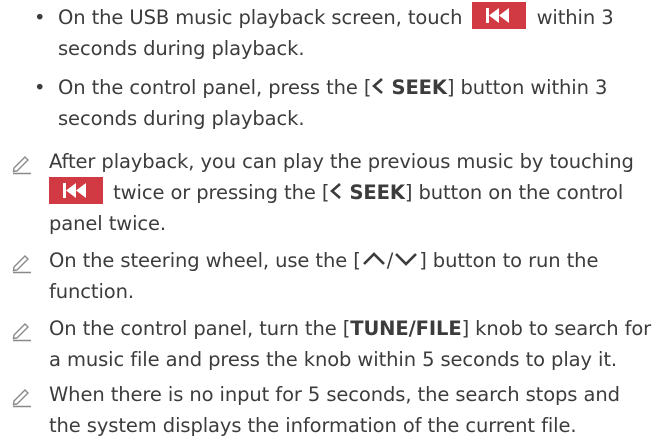 The height and width of the screenshot is (441, 662). I want to click on note-text-line3: panel twice., so click(108, 223).